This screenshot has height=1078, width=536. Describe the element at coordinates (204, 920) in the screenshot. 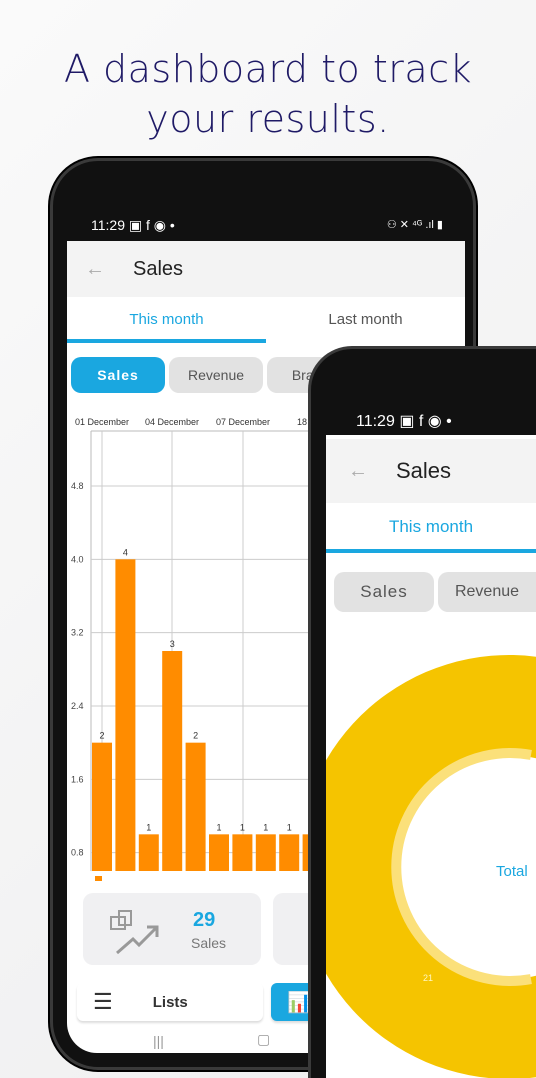

I see `sales-count: 29` at that location.